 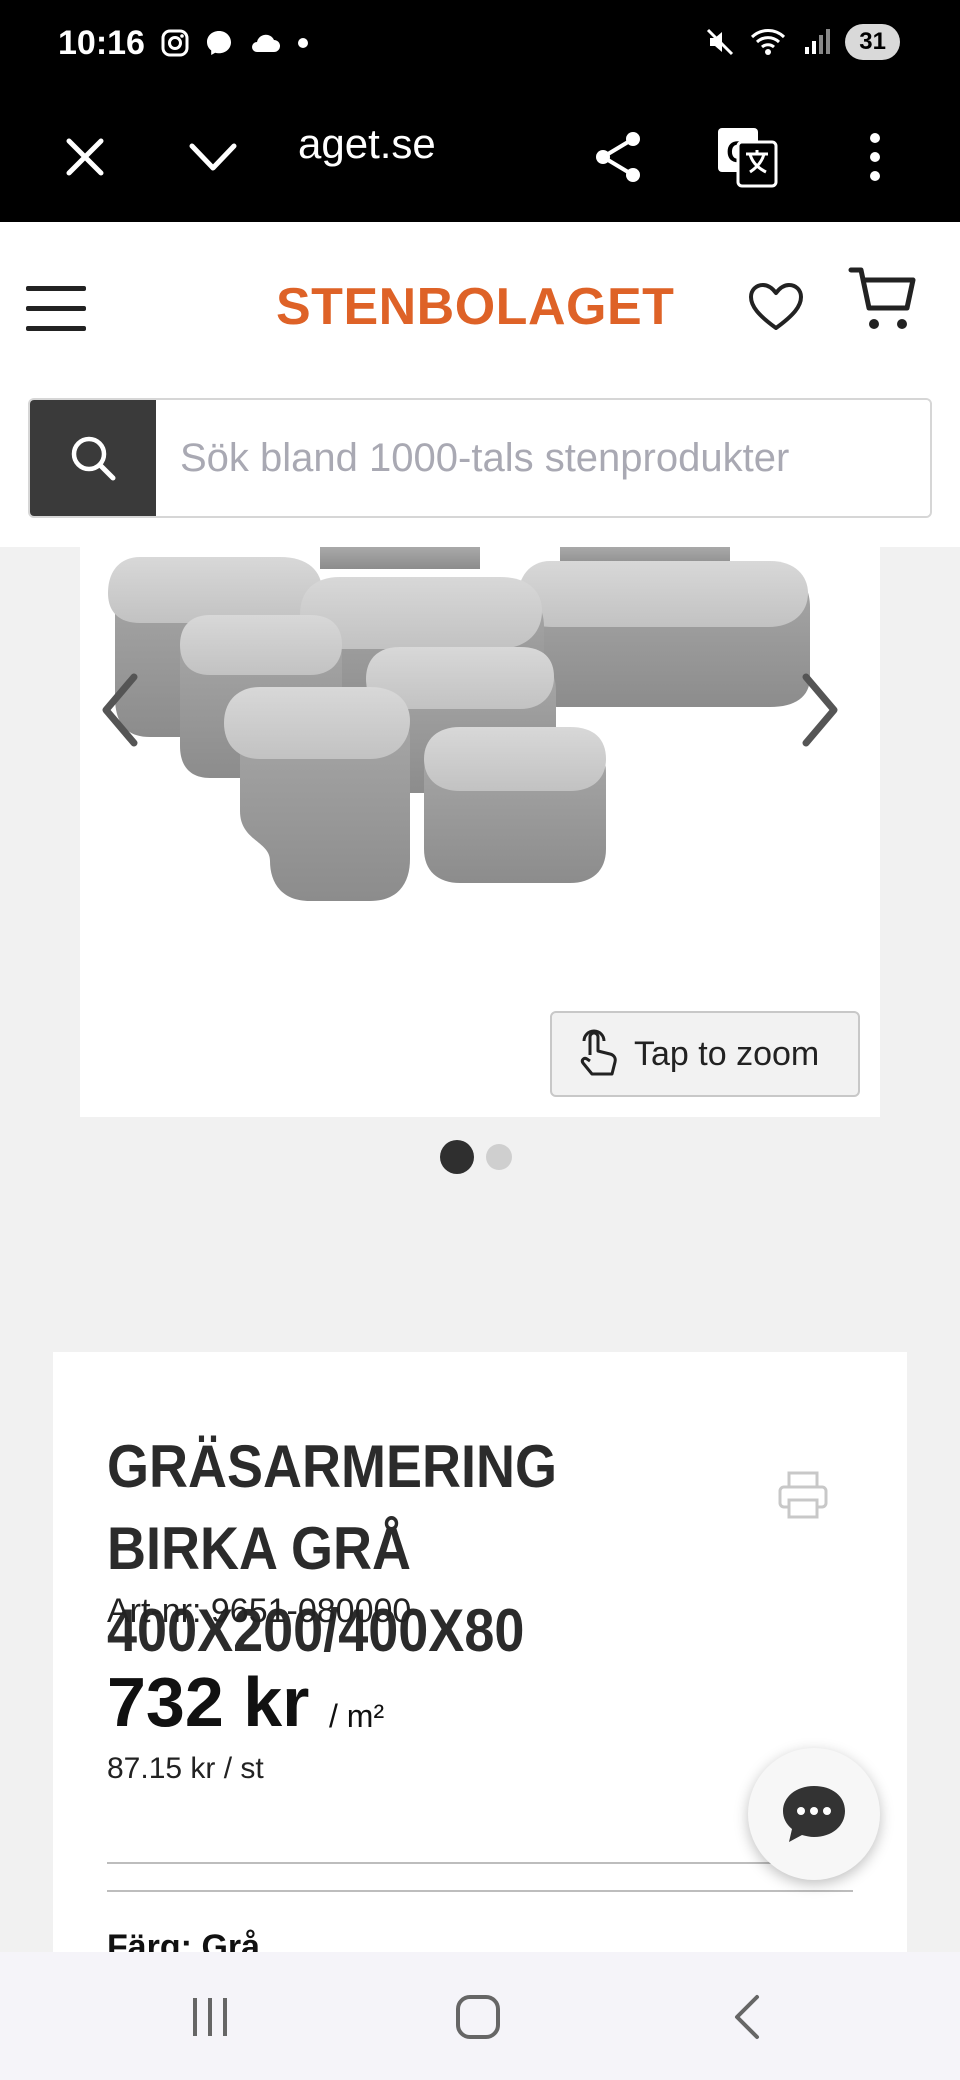 What do you see at coordinates (802, 42) in the screenshot?
I see `system-icons: 31` at bounding box center [802, 42].